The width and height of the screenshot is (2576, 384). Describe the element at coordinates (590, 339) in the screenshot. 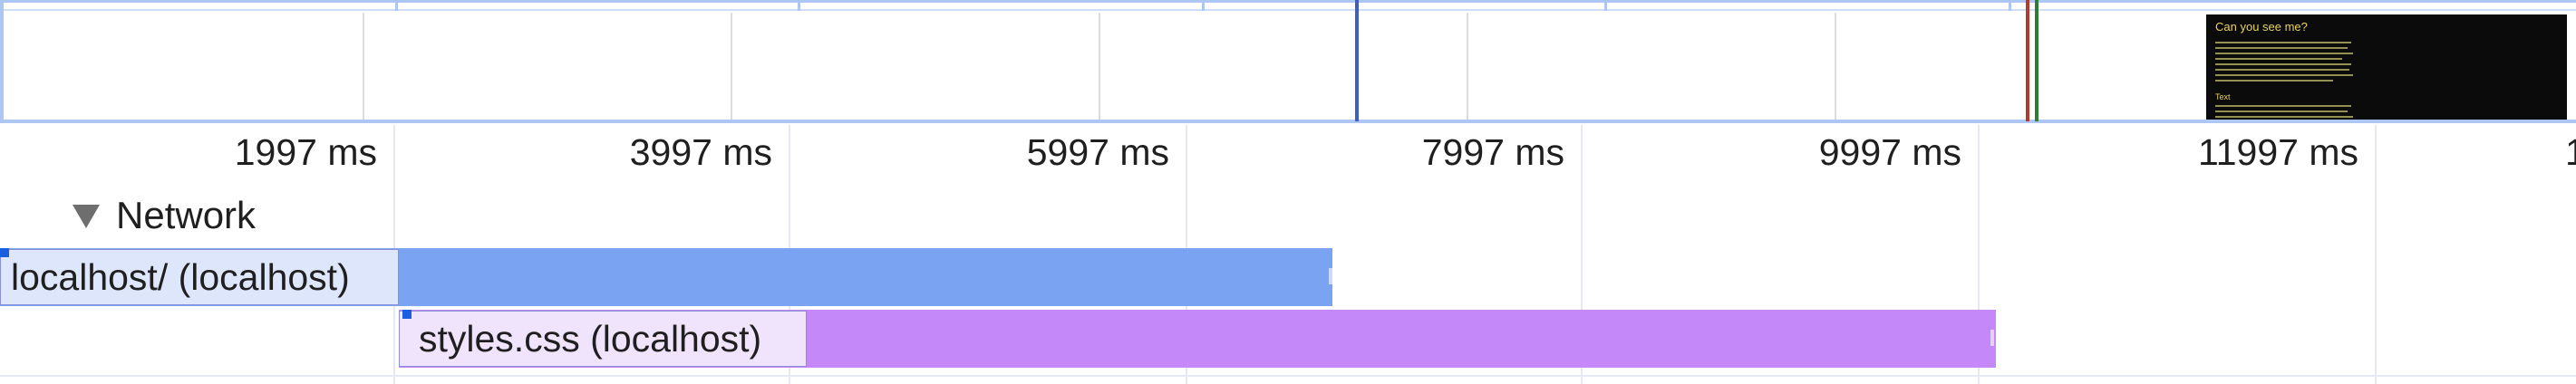

I see `request-label: styles.css (localhost)` at that location.